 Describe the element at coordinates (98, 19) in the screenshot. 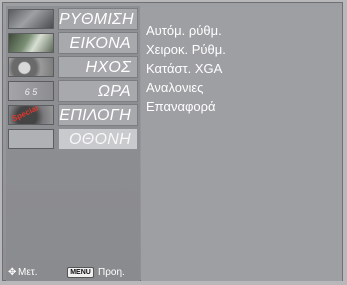

I see `menu-item-label: ΡΥΘΜΙΣΗ` at that location.